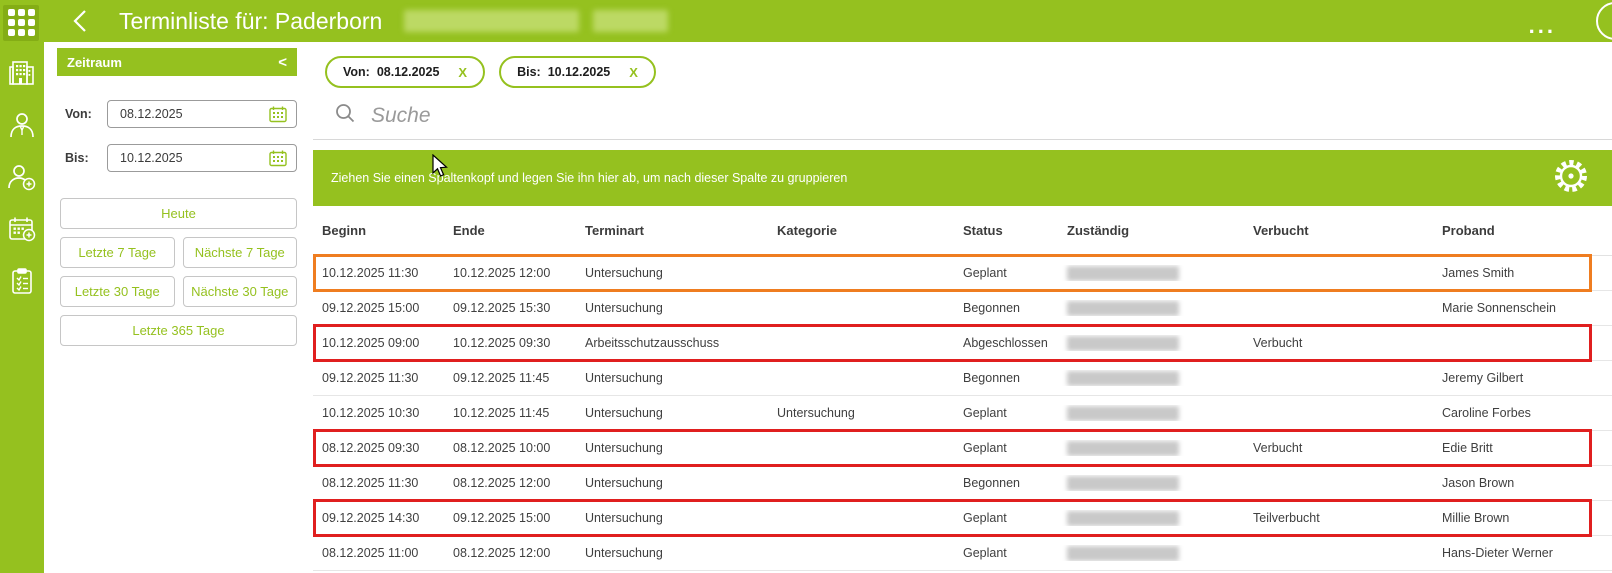 The image size is (1612, 573). I want to click on naechste-7-tage-button: Nächste 7 Tage, so click(239, 252).